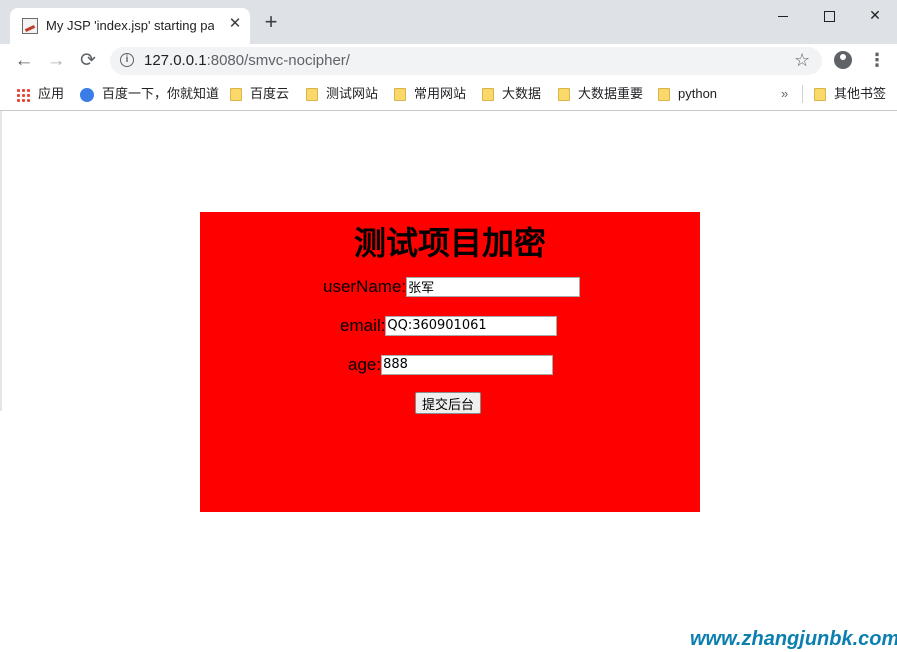 This screenshot has height=652, width=897. I want to click on minimize-button, so click(783, 15).